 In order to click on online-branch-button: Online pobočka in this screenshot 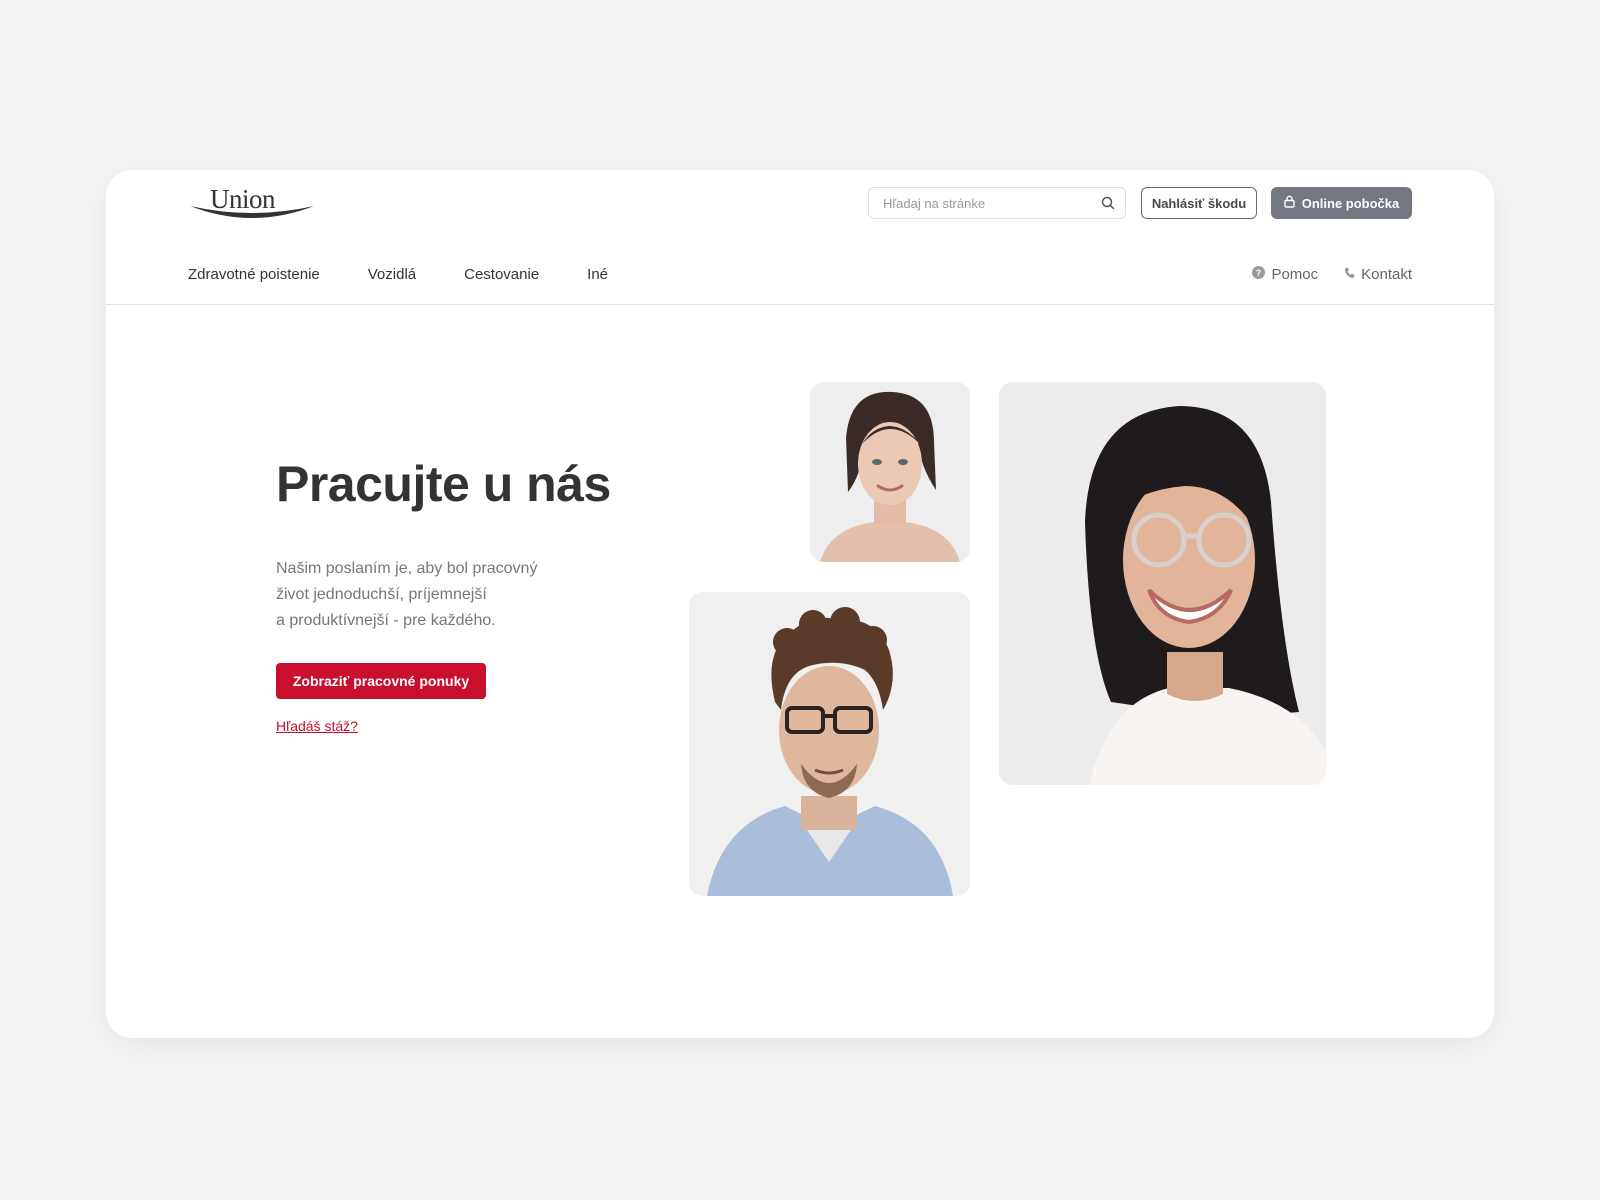, I will do `click(1341, 203)`.